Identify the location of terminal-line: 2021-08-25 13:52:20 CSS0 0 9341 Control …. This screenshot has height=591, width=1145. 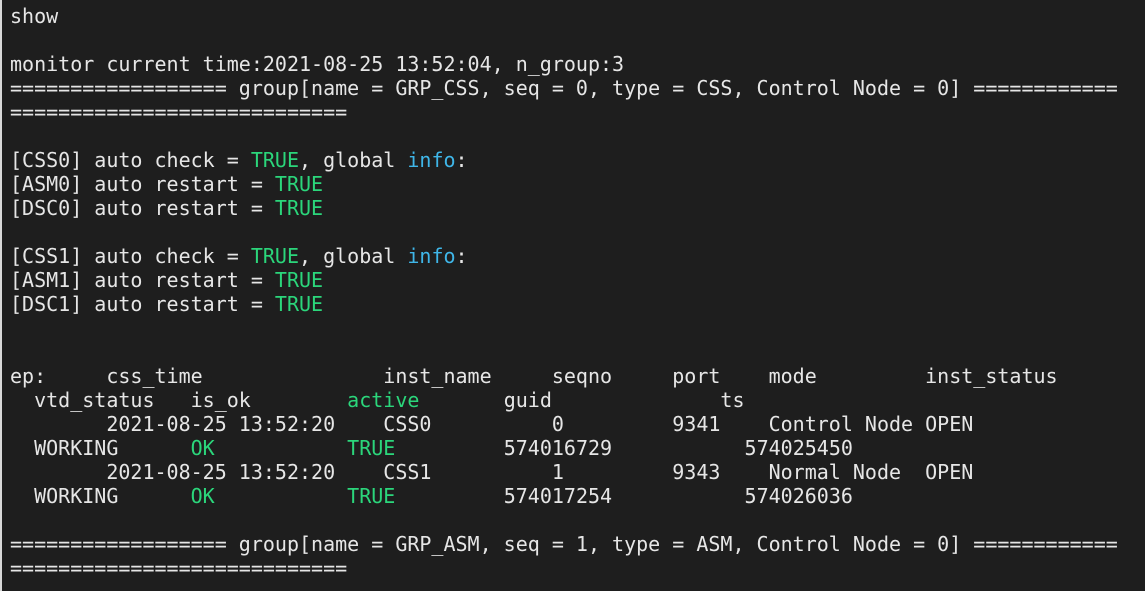
(577, 424).